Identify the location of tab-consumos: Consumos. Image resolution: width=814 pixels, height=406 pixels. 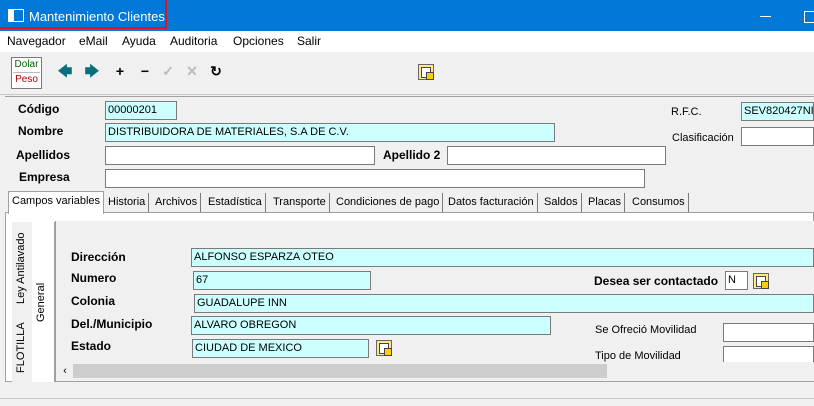
(659, 202).